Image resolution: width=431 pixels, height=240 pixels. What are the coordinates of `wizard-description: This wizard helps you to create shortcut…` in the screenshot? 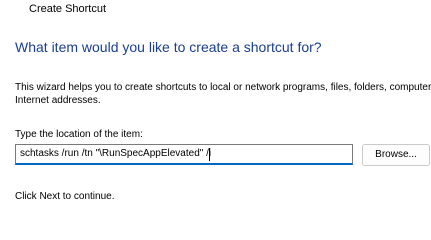 It's located at (223, 94).